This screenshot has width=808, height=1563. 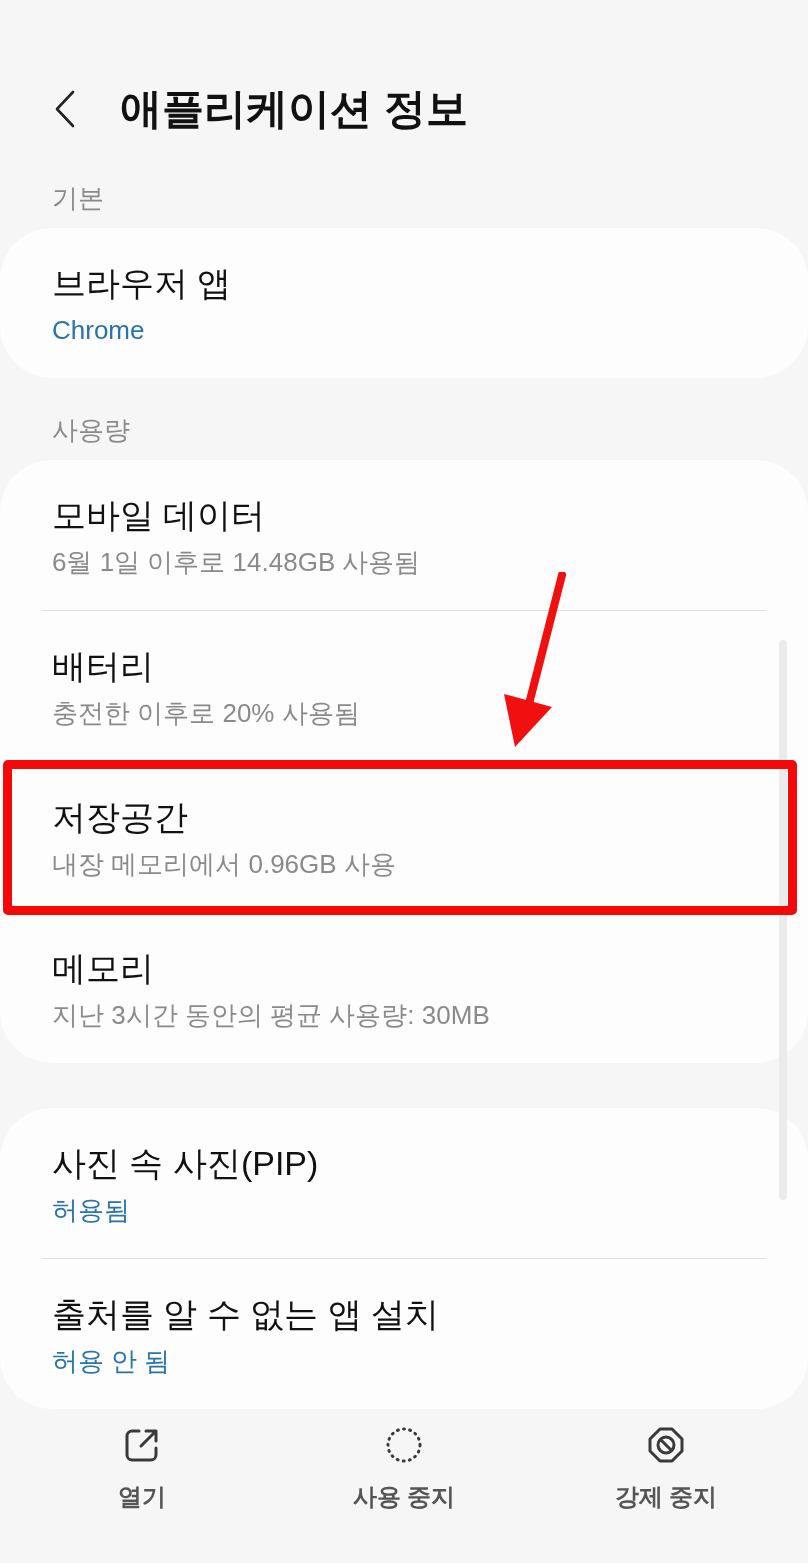 What do you see at coordinates (206, 713) in the screenshot?
I see `setting-summary: 충전한 이후로 20% 사용됨` at bounding box center [206, 713].